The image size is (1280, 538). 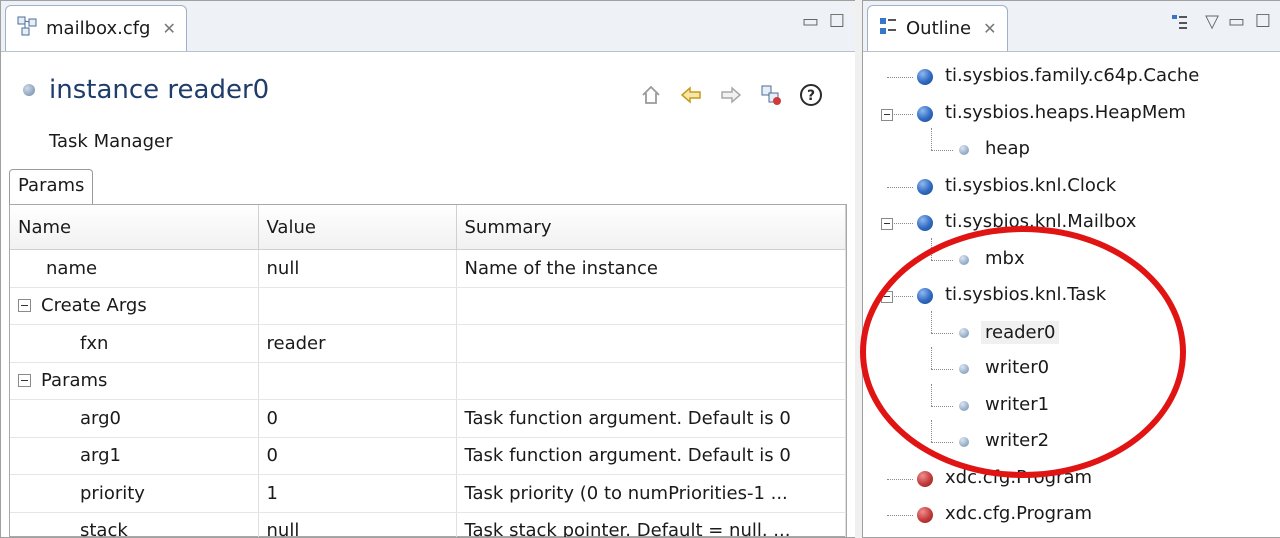 I want to click on tab-label: mailbox.cfg, so click(x=98, y=28).